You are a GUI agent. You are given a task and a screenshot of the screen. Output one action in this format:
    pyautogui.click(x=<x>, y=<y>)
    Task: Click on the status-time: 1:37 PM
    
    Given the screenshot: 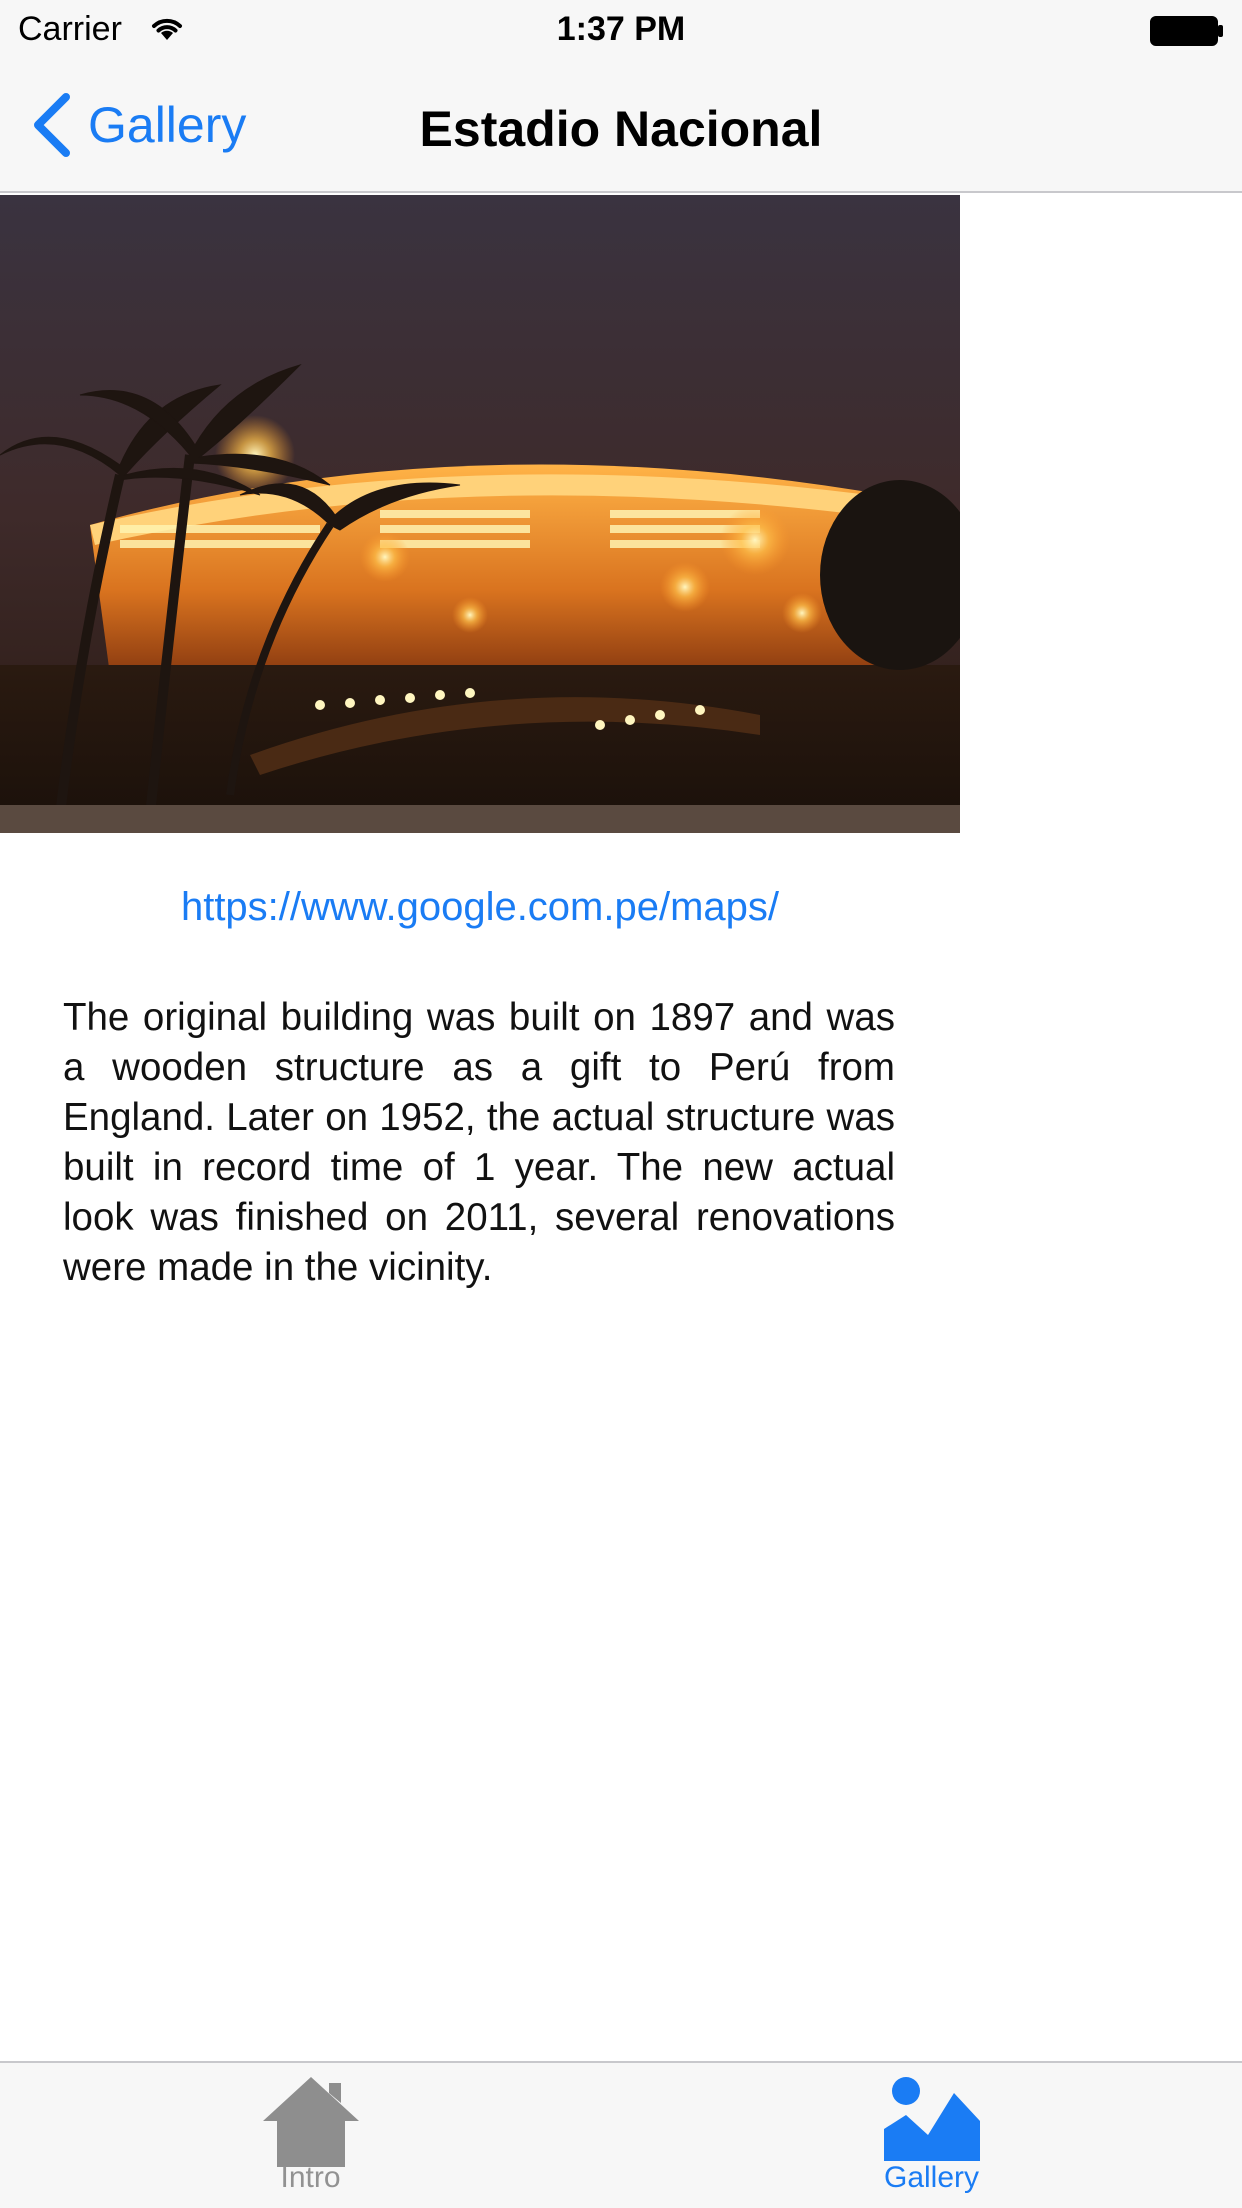 What is the action you would take?
    pyautogui.click(x=621, y=29)
    